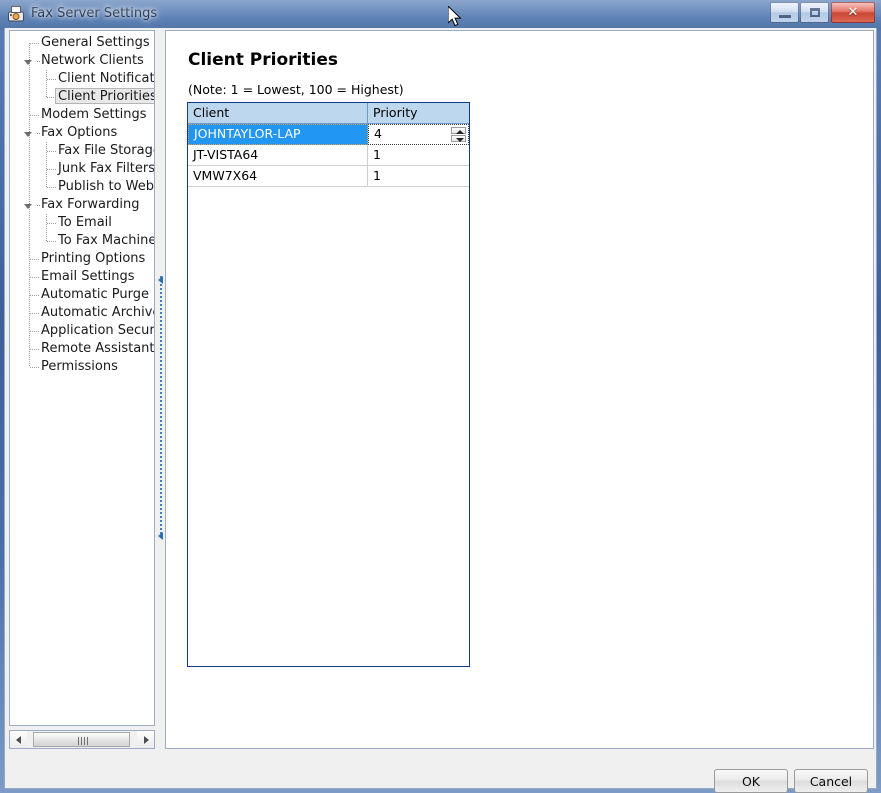 The image size is (881, 793). I want to click on sidebar-item-label: Junk Fax Filters, so click(106, 168).